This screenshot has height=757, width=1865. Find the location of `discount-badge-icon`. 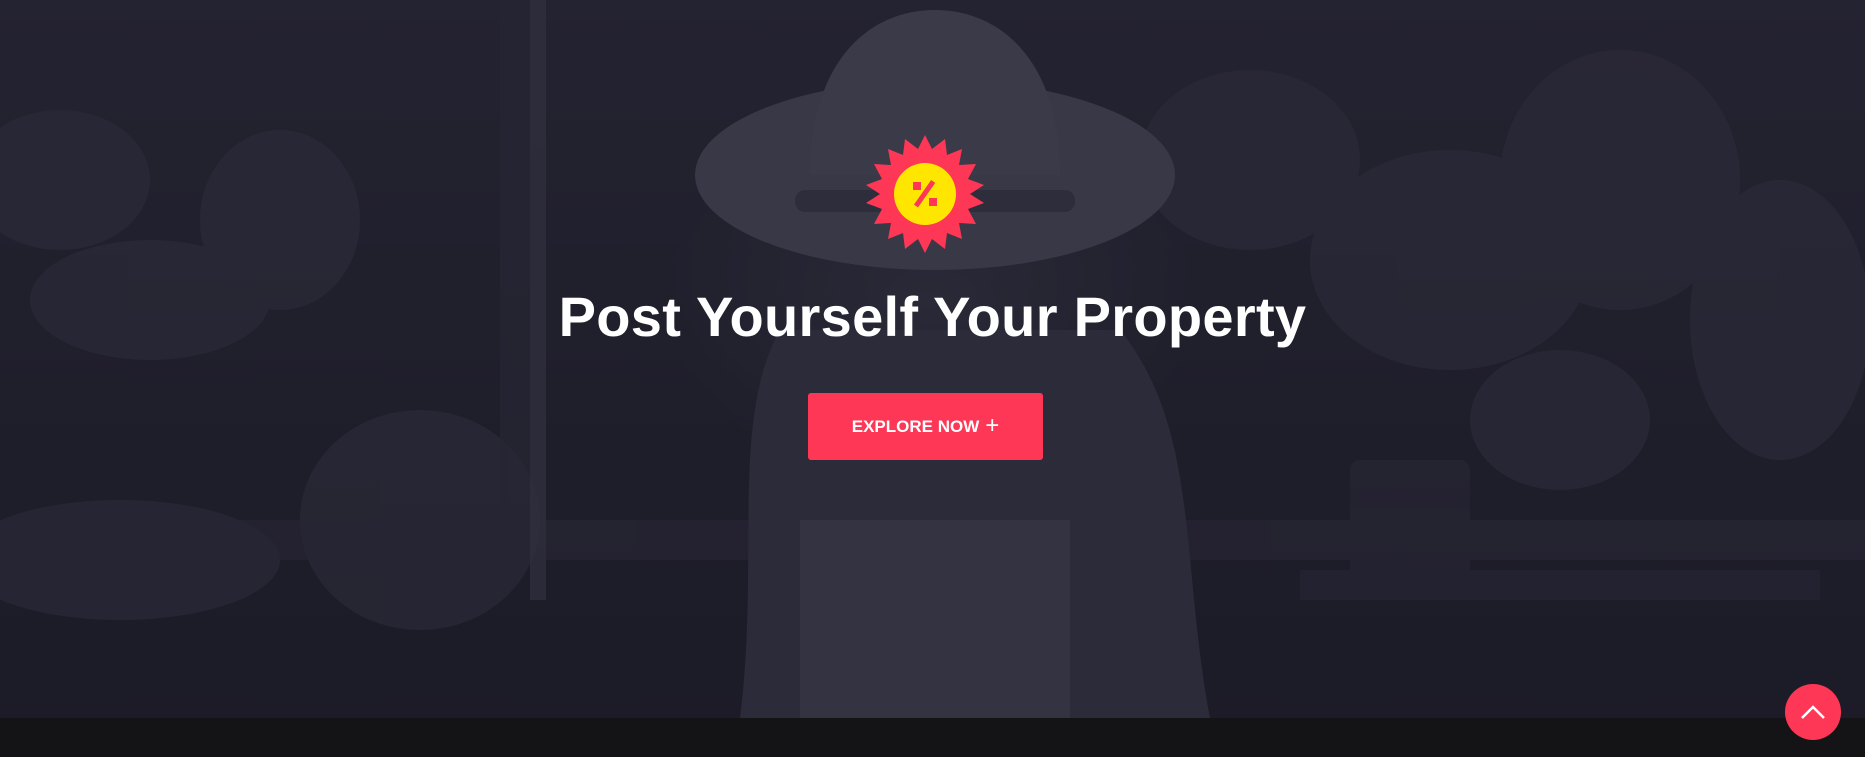

discount-badge-icon is located at coordinates (925, 194).